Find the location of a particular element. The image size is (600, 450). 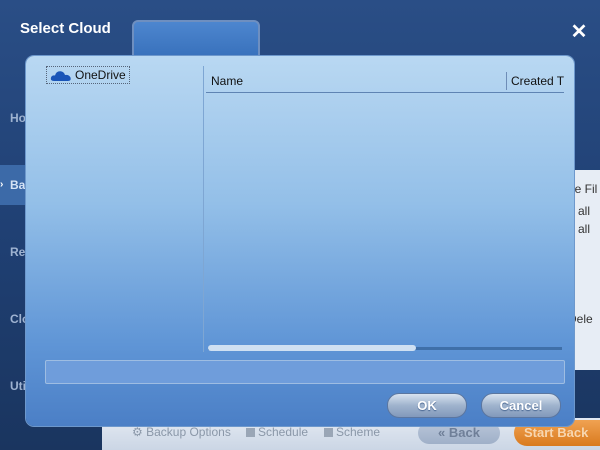

footer-backup-options: ⚙ Backup Options is located at coordinates (181, 432).